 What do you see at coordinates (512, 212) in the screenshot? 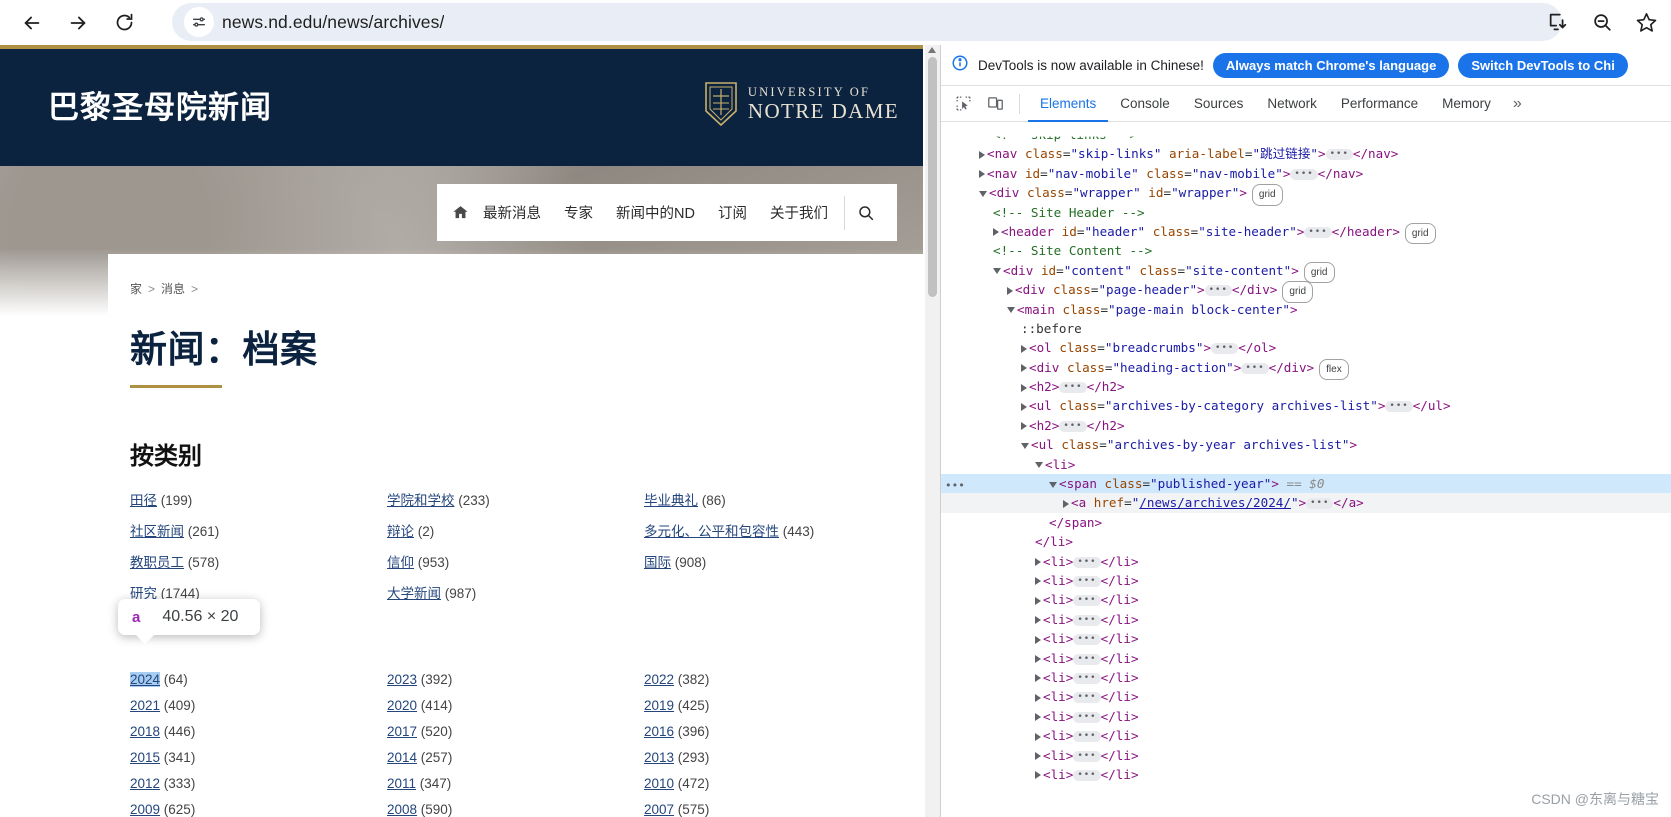
I see `nav-item-0: 最新消息` at bounding box center [512, 212].